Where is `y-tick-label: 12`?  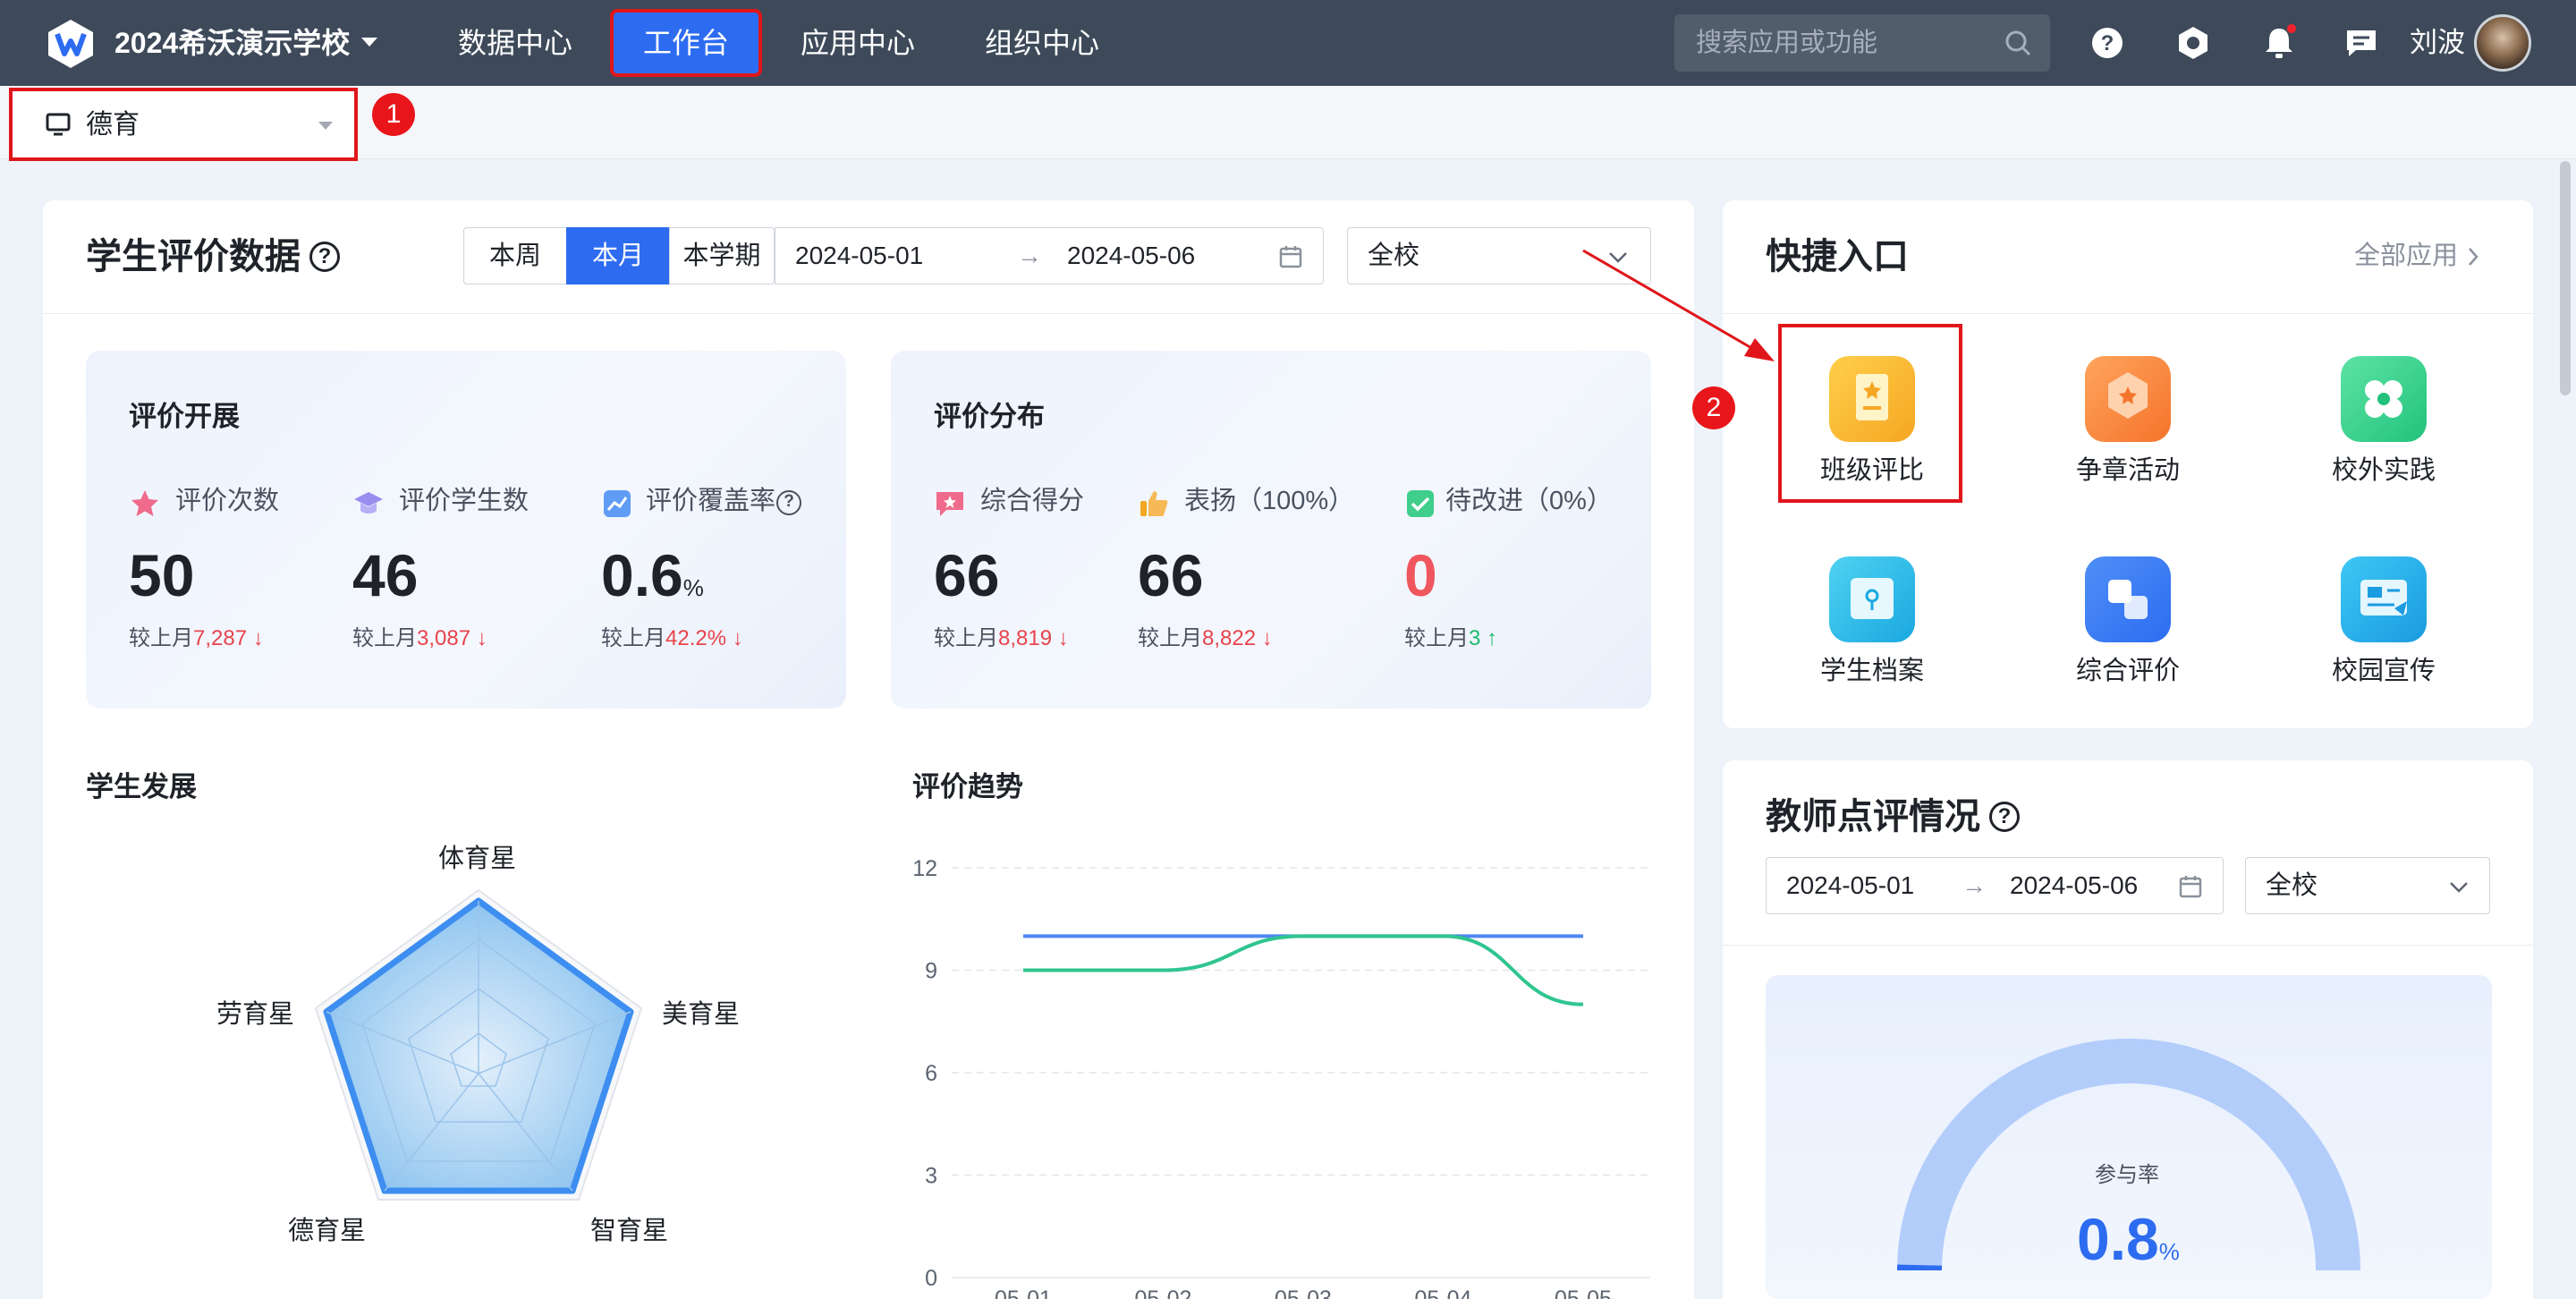
y-tick-label: 12 is located at coordinates (924, 868).